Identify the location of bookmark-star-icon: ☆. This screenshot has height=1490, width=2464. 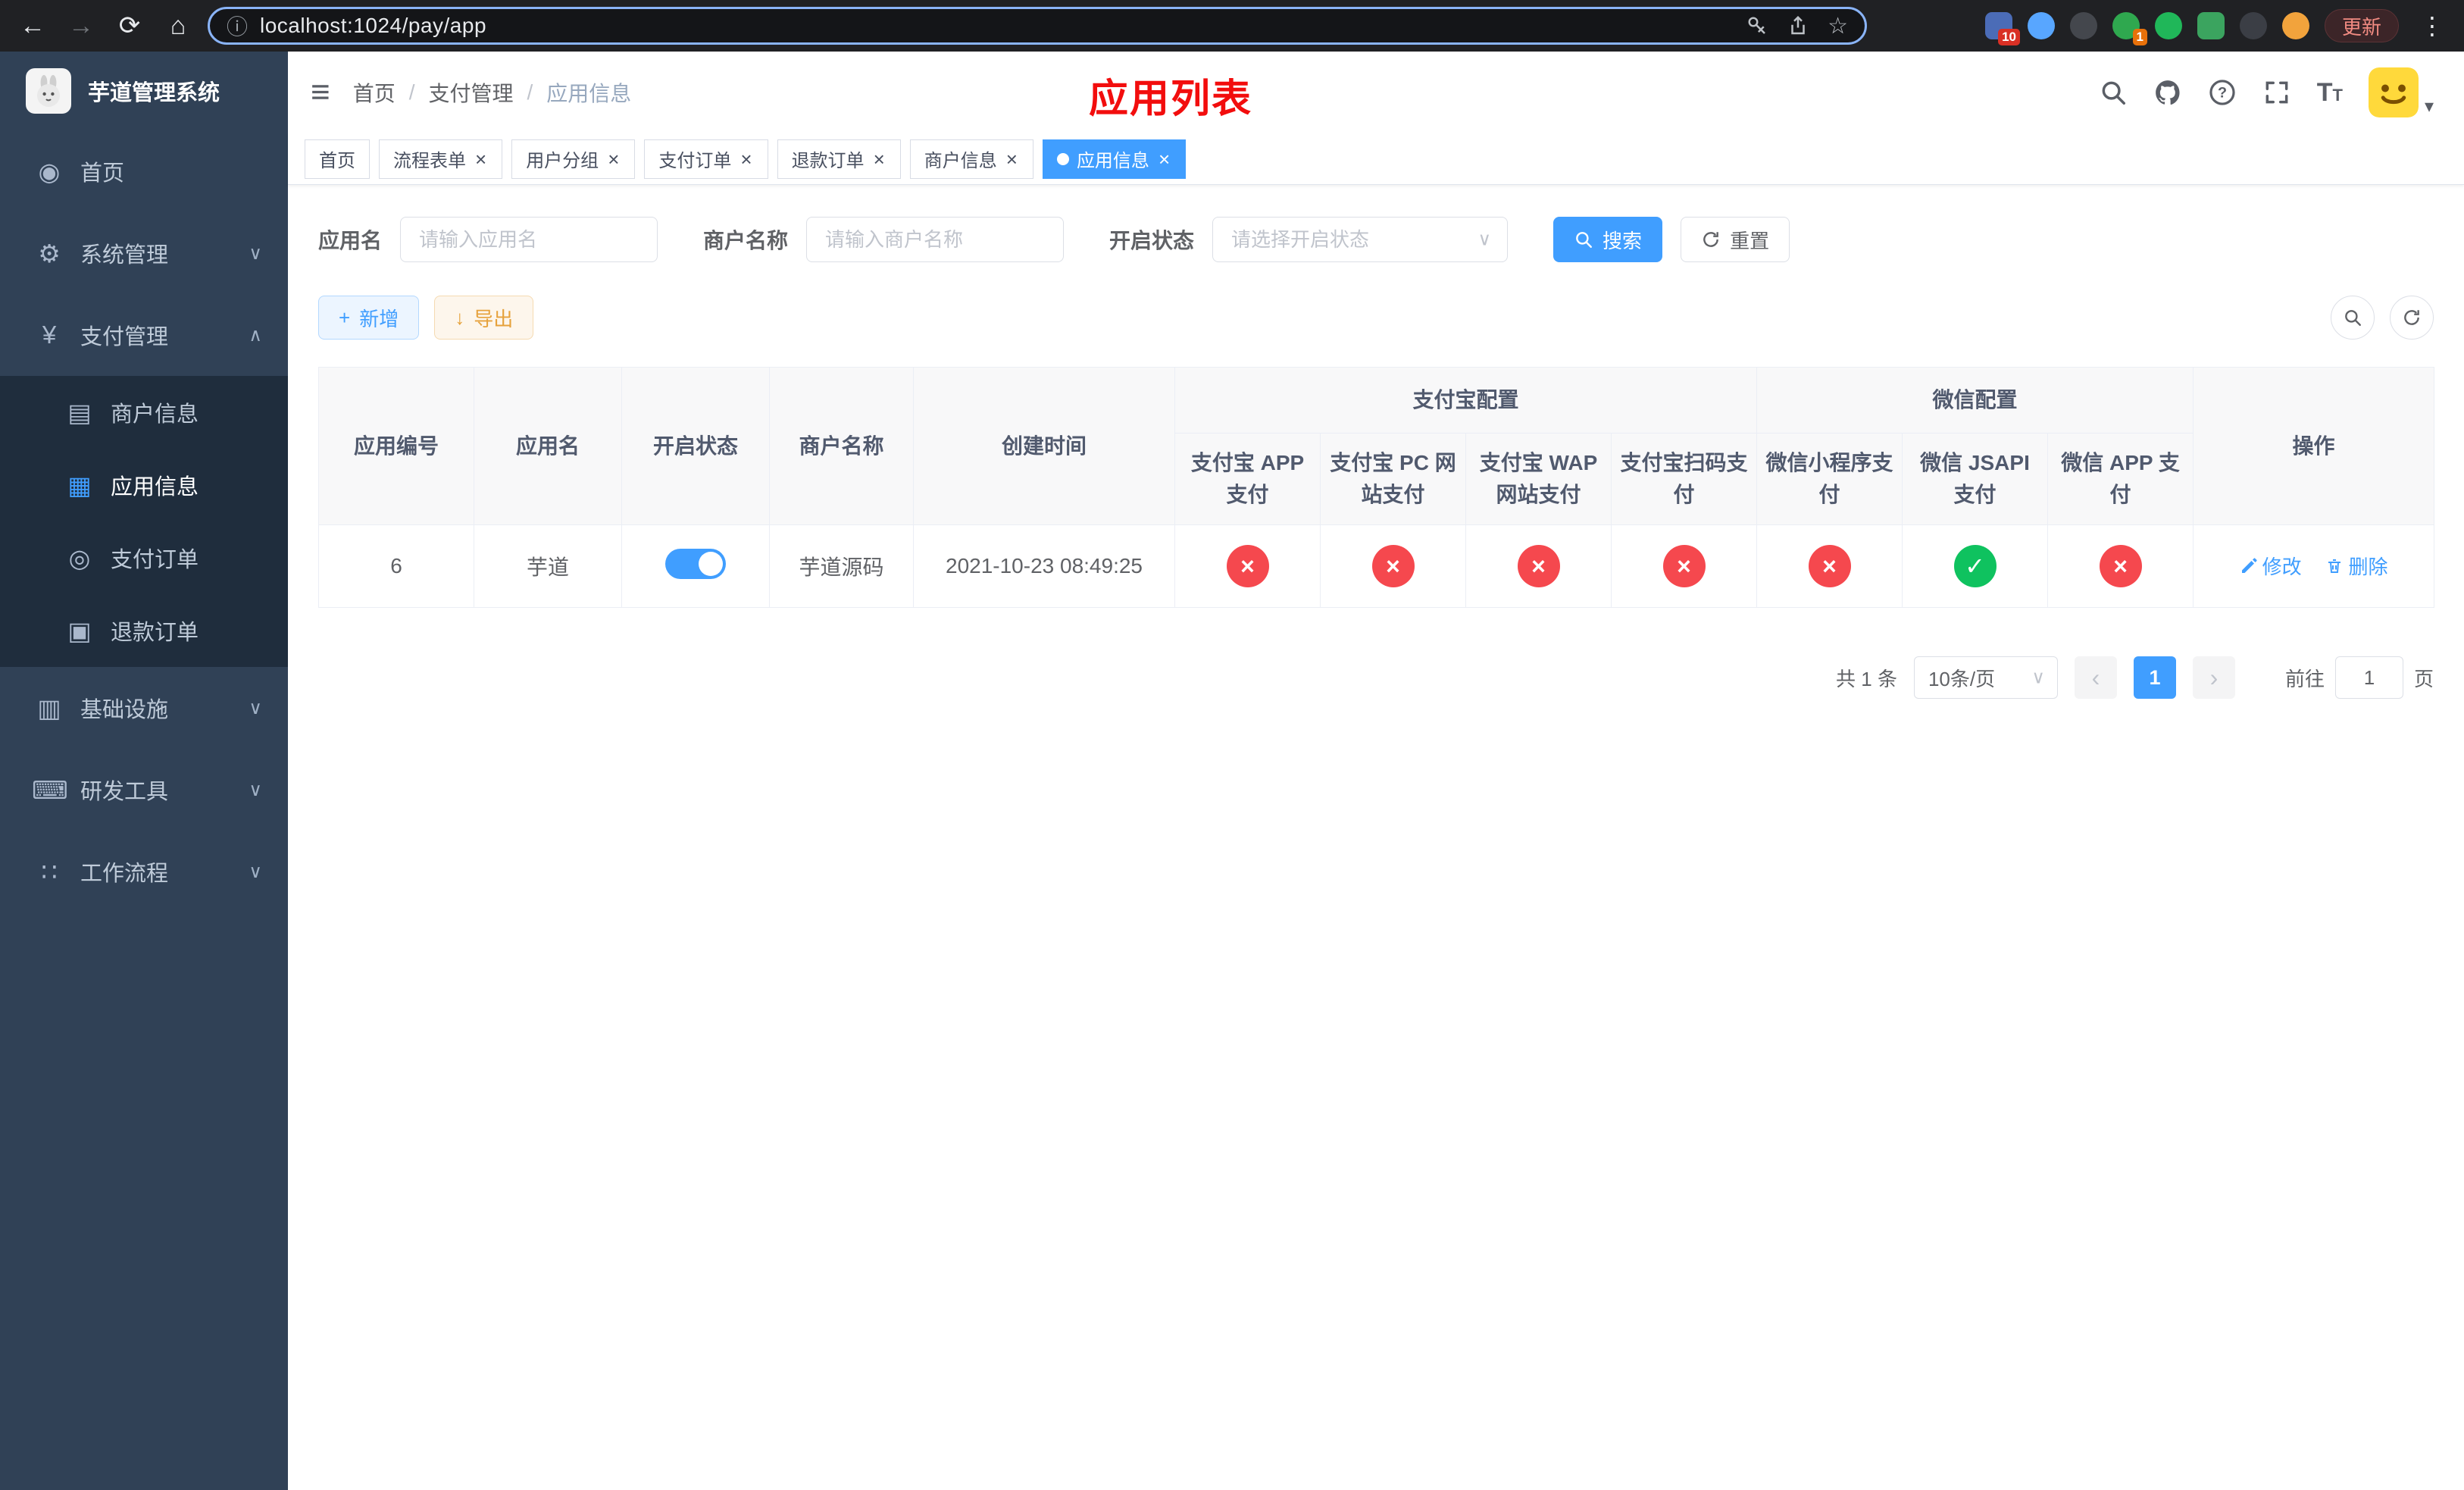
(1838, 26).